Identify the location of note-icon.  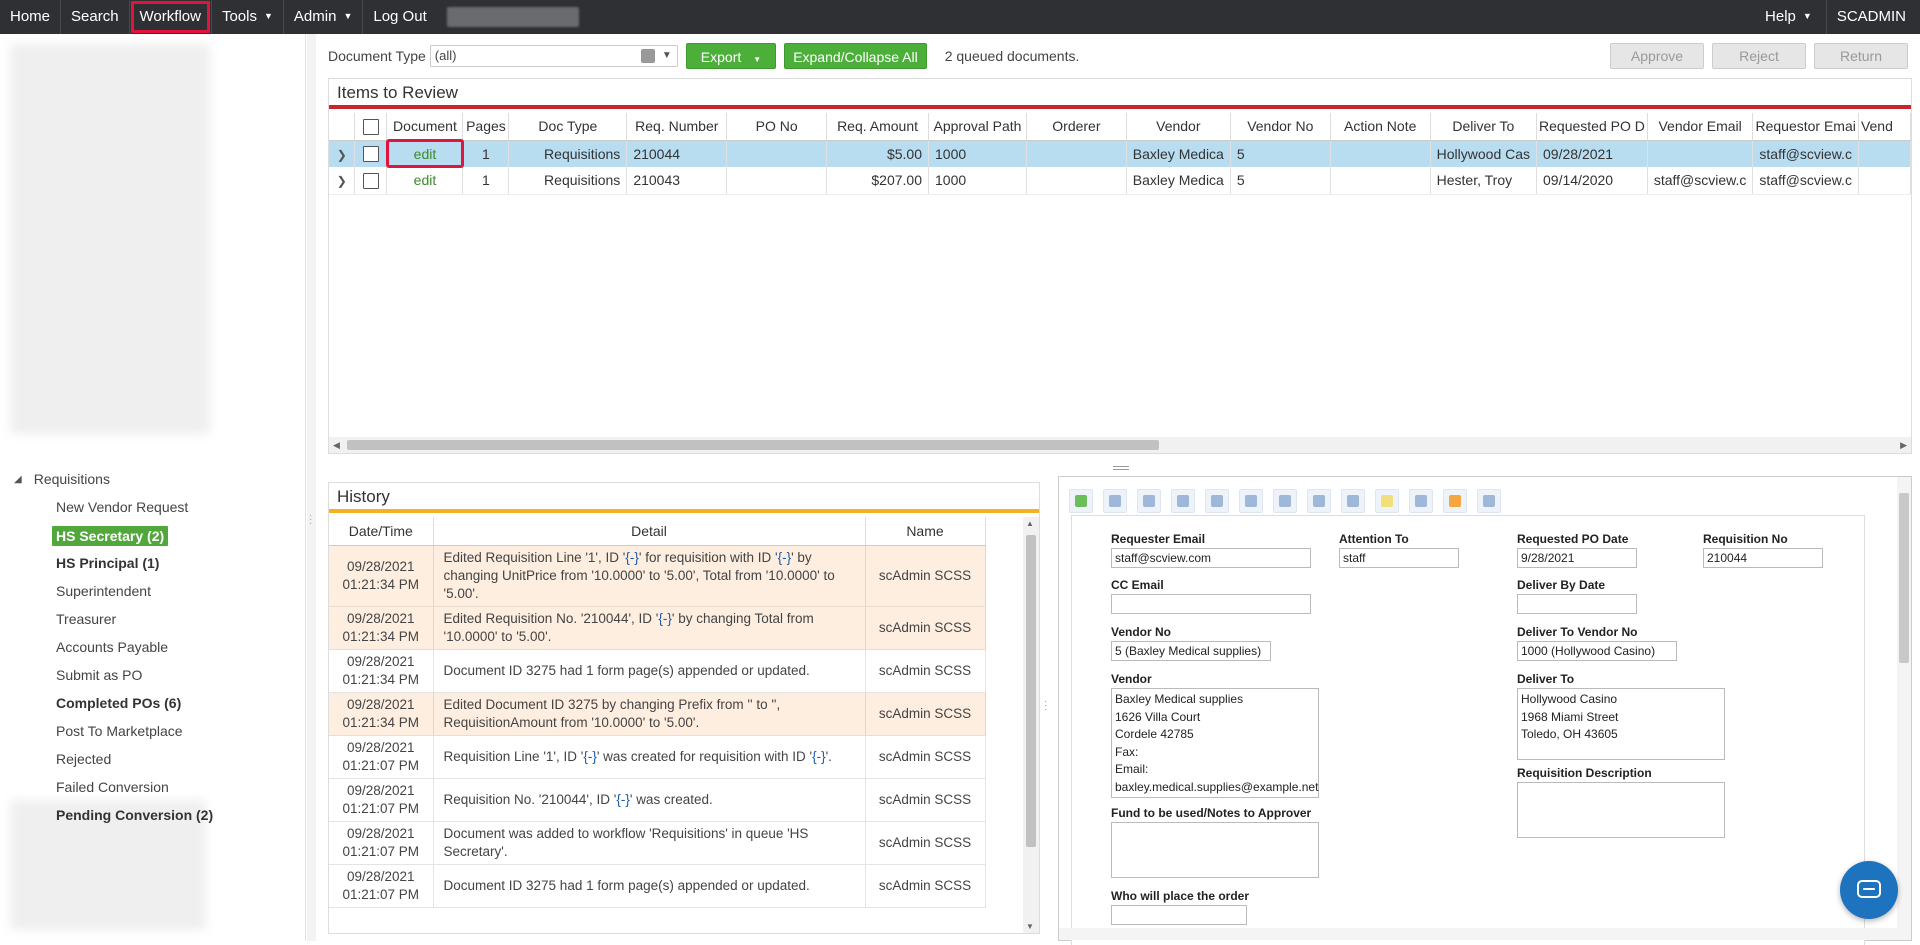
(1387, 501).